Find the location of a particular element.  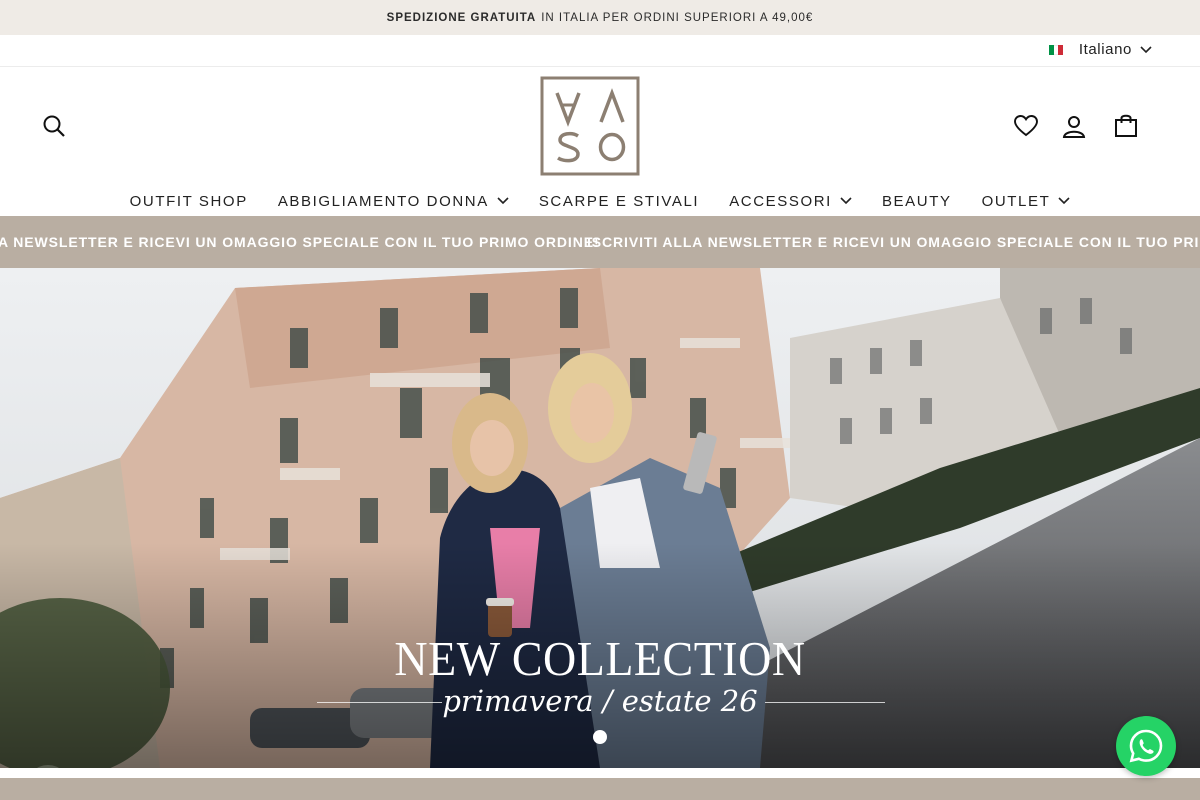

heart-icon is located at coordinates (1026, 126).